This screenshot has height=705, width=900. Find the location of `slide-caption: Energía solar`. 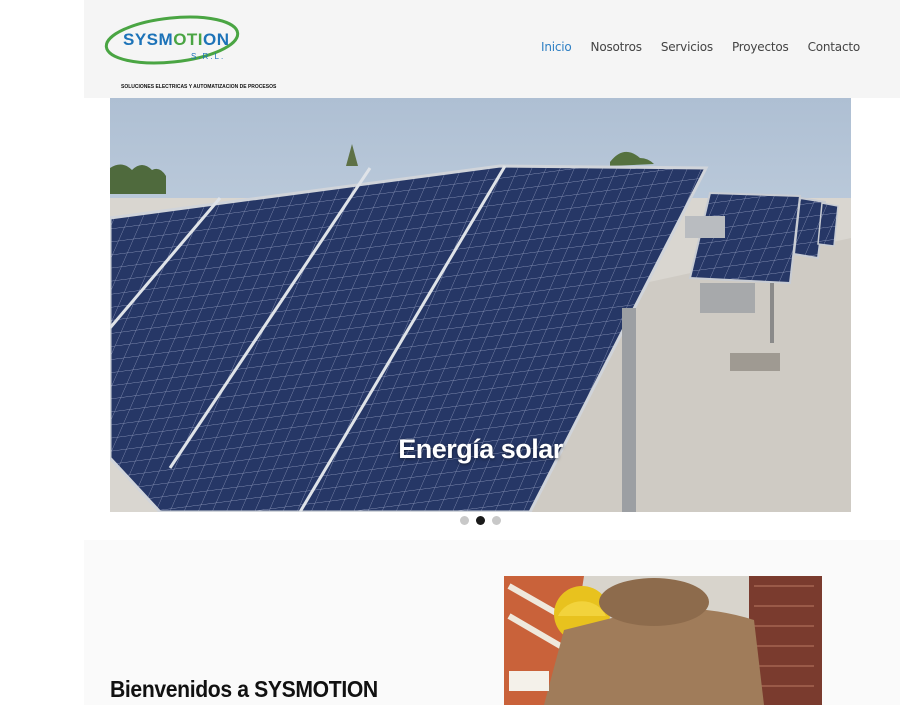

slide-caption: Energía solar is located at coordinates (480, 449).